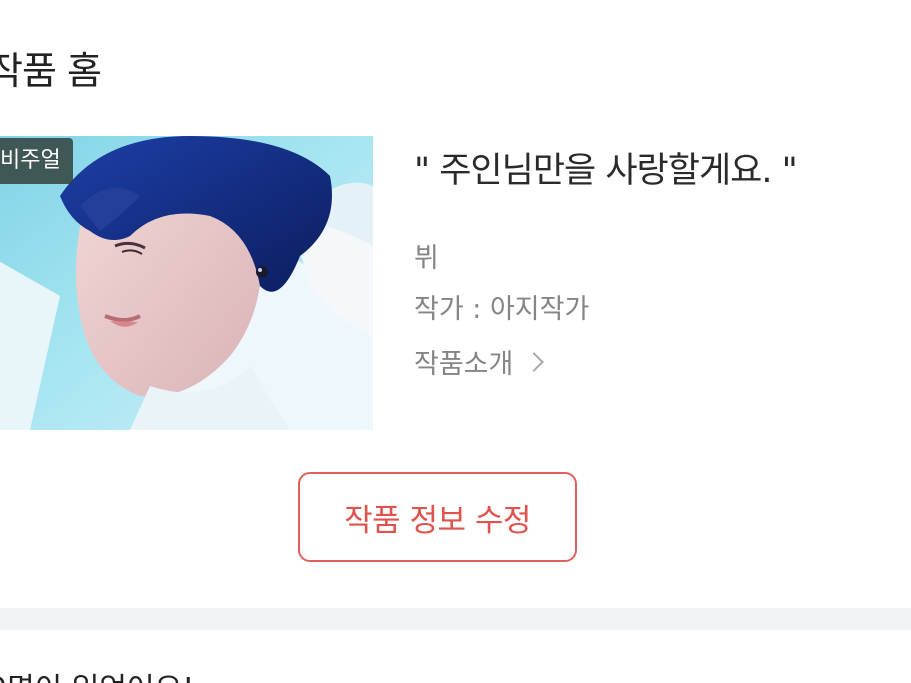 The width and height of the screenshot is (911, 683). What do you see at coordinates (51, 71) in the screenshot?
I see `page-title: 작품 홈` at bounding box center [51, 71].